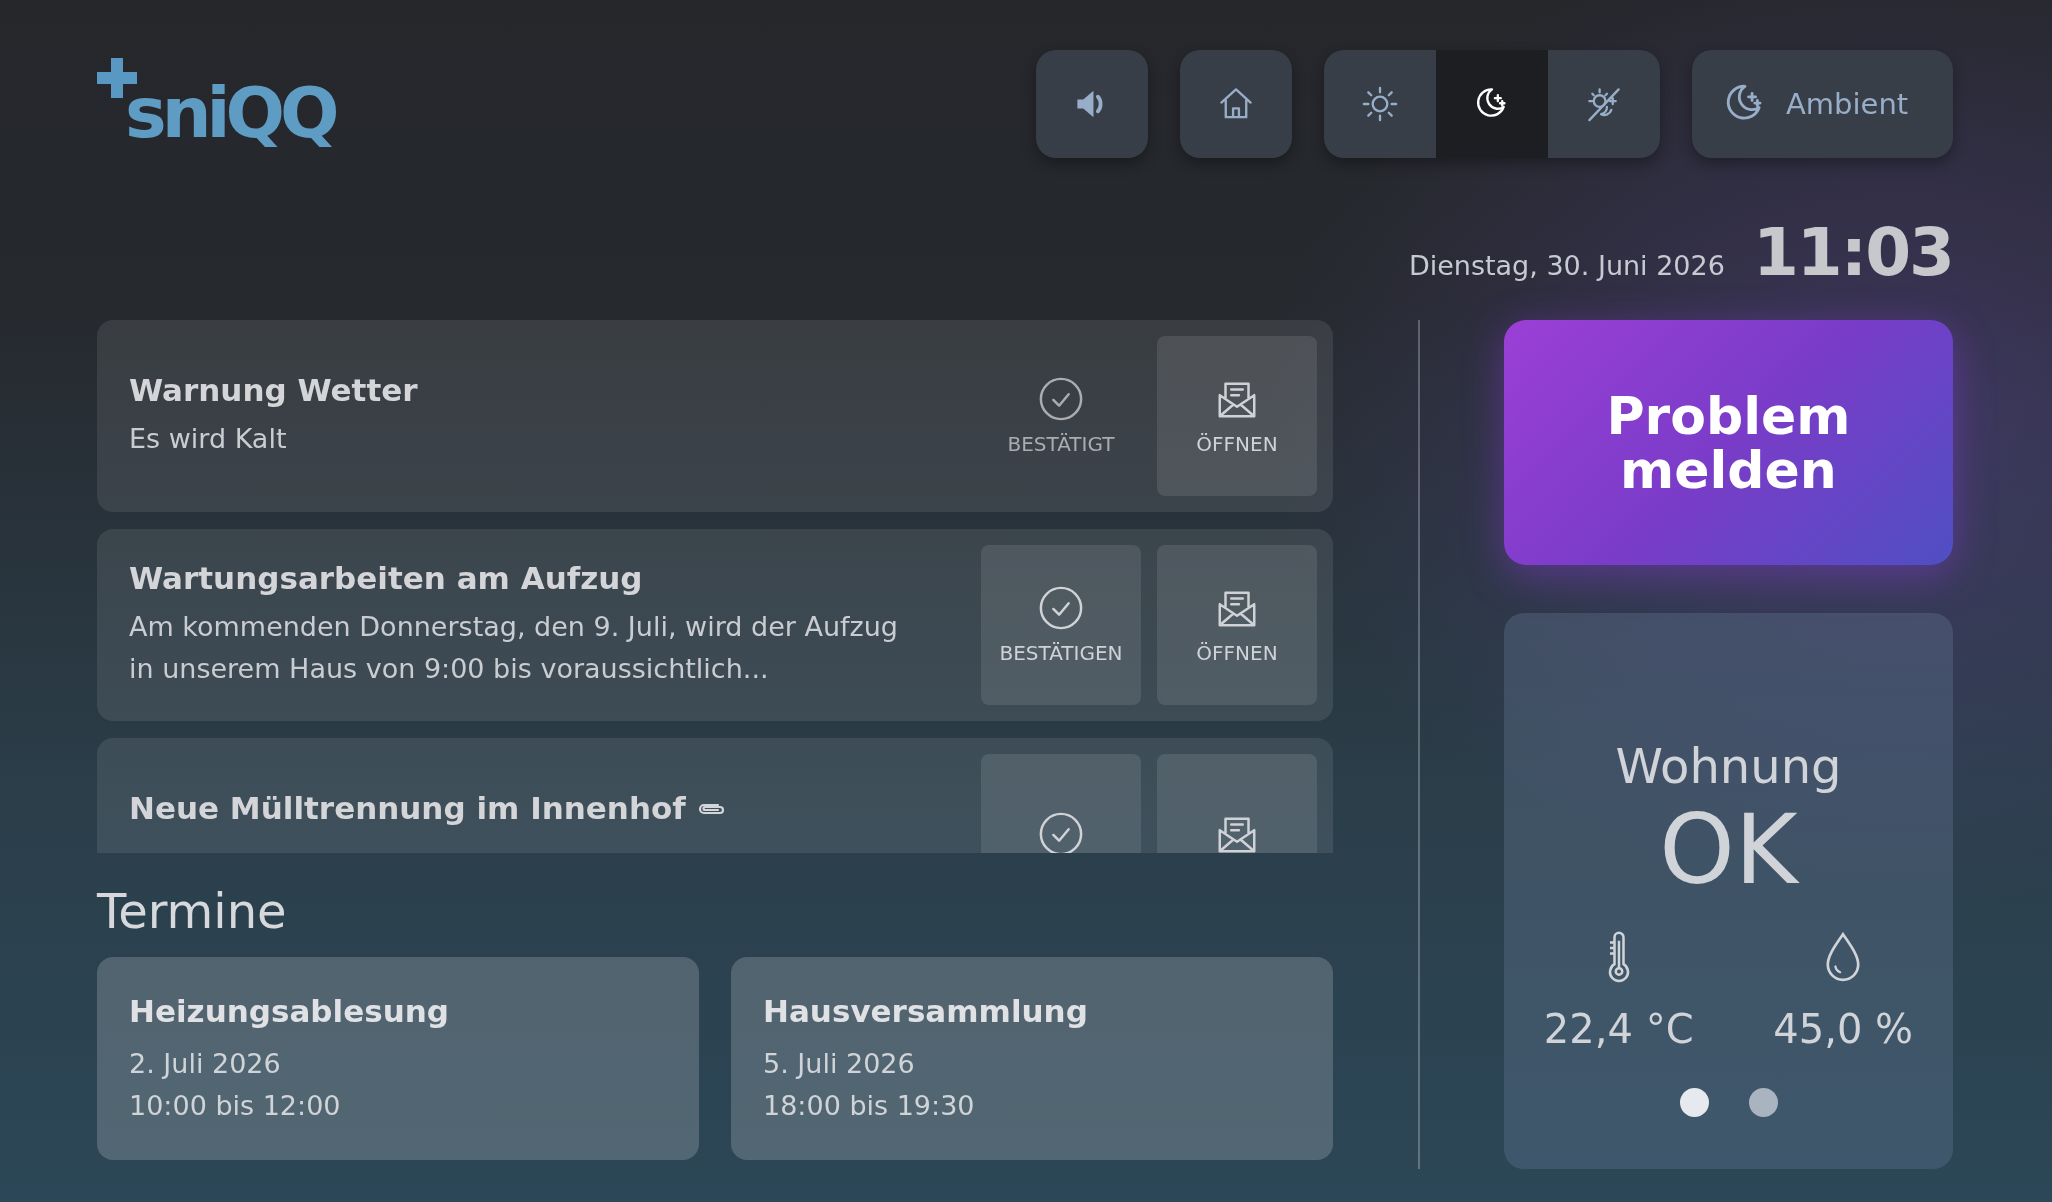 The height and width of the screenshot is (1202, 2052). I want to click on appointment-date: 5. Juli 2026, so click(839, 1064).